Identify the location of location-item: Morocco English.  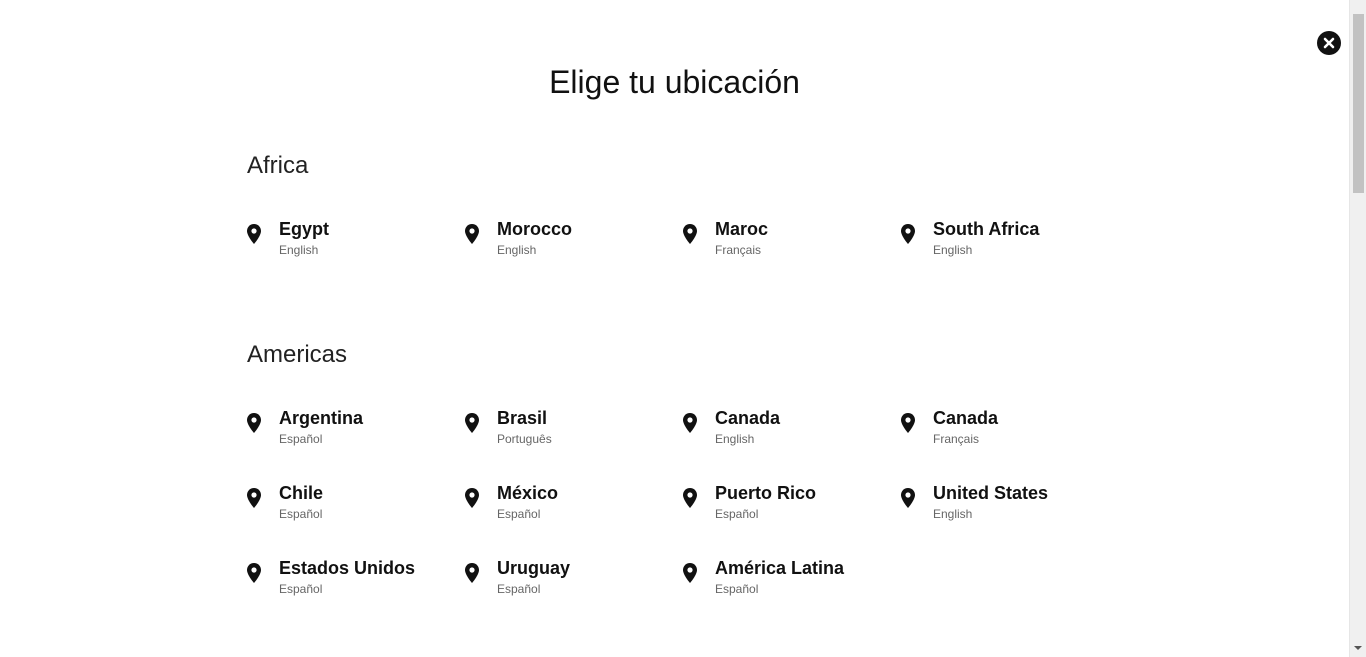
(574, 243).